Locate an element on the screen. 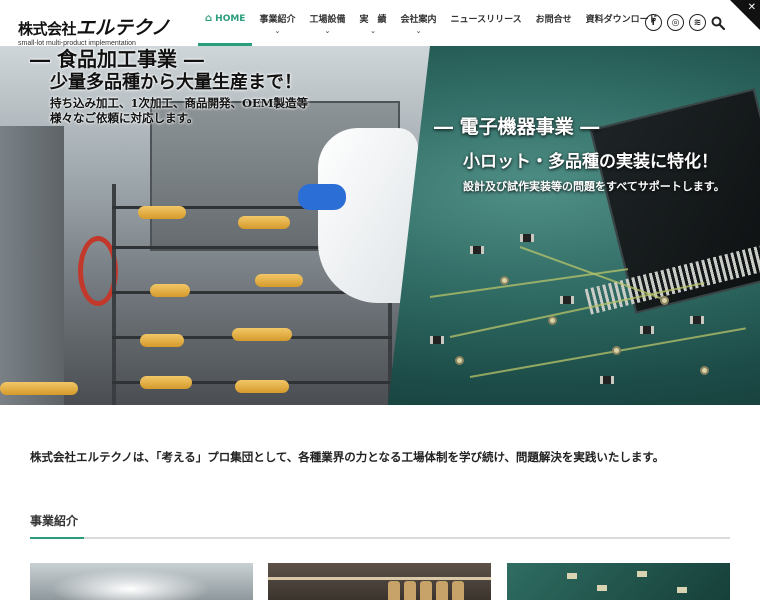  food-business-desc: 持ち込み加工、1次加工、商品開発、OEM製造等 様々なご依頼に対応します。 is located at coordinates (179, 110).